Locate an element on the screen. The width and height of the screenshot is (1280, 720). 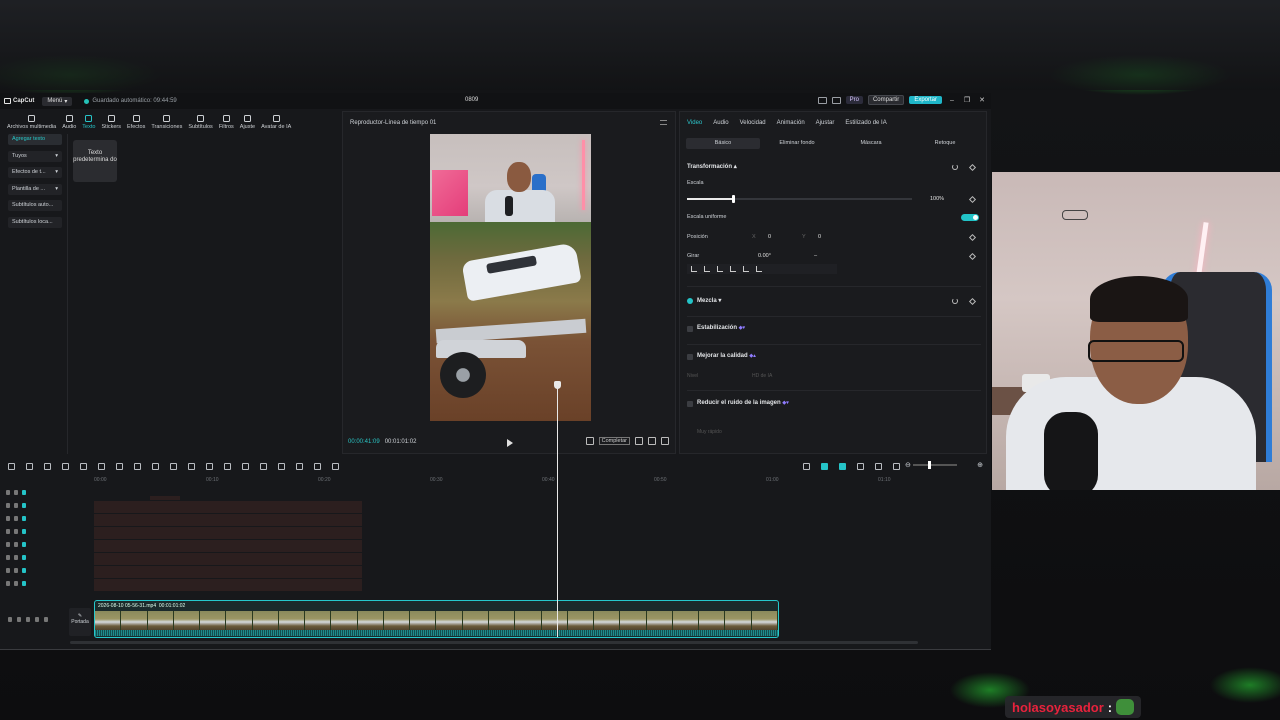
tool-media: Archivos multimedia is located at coordinates (31, 122).